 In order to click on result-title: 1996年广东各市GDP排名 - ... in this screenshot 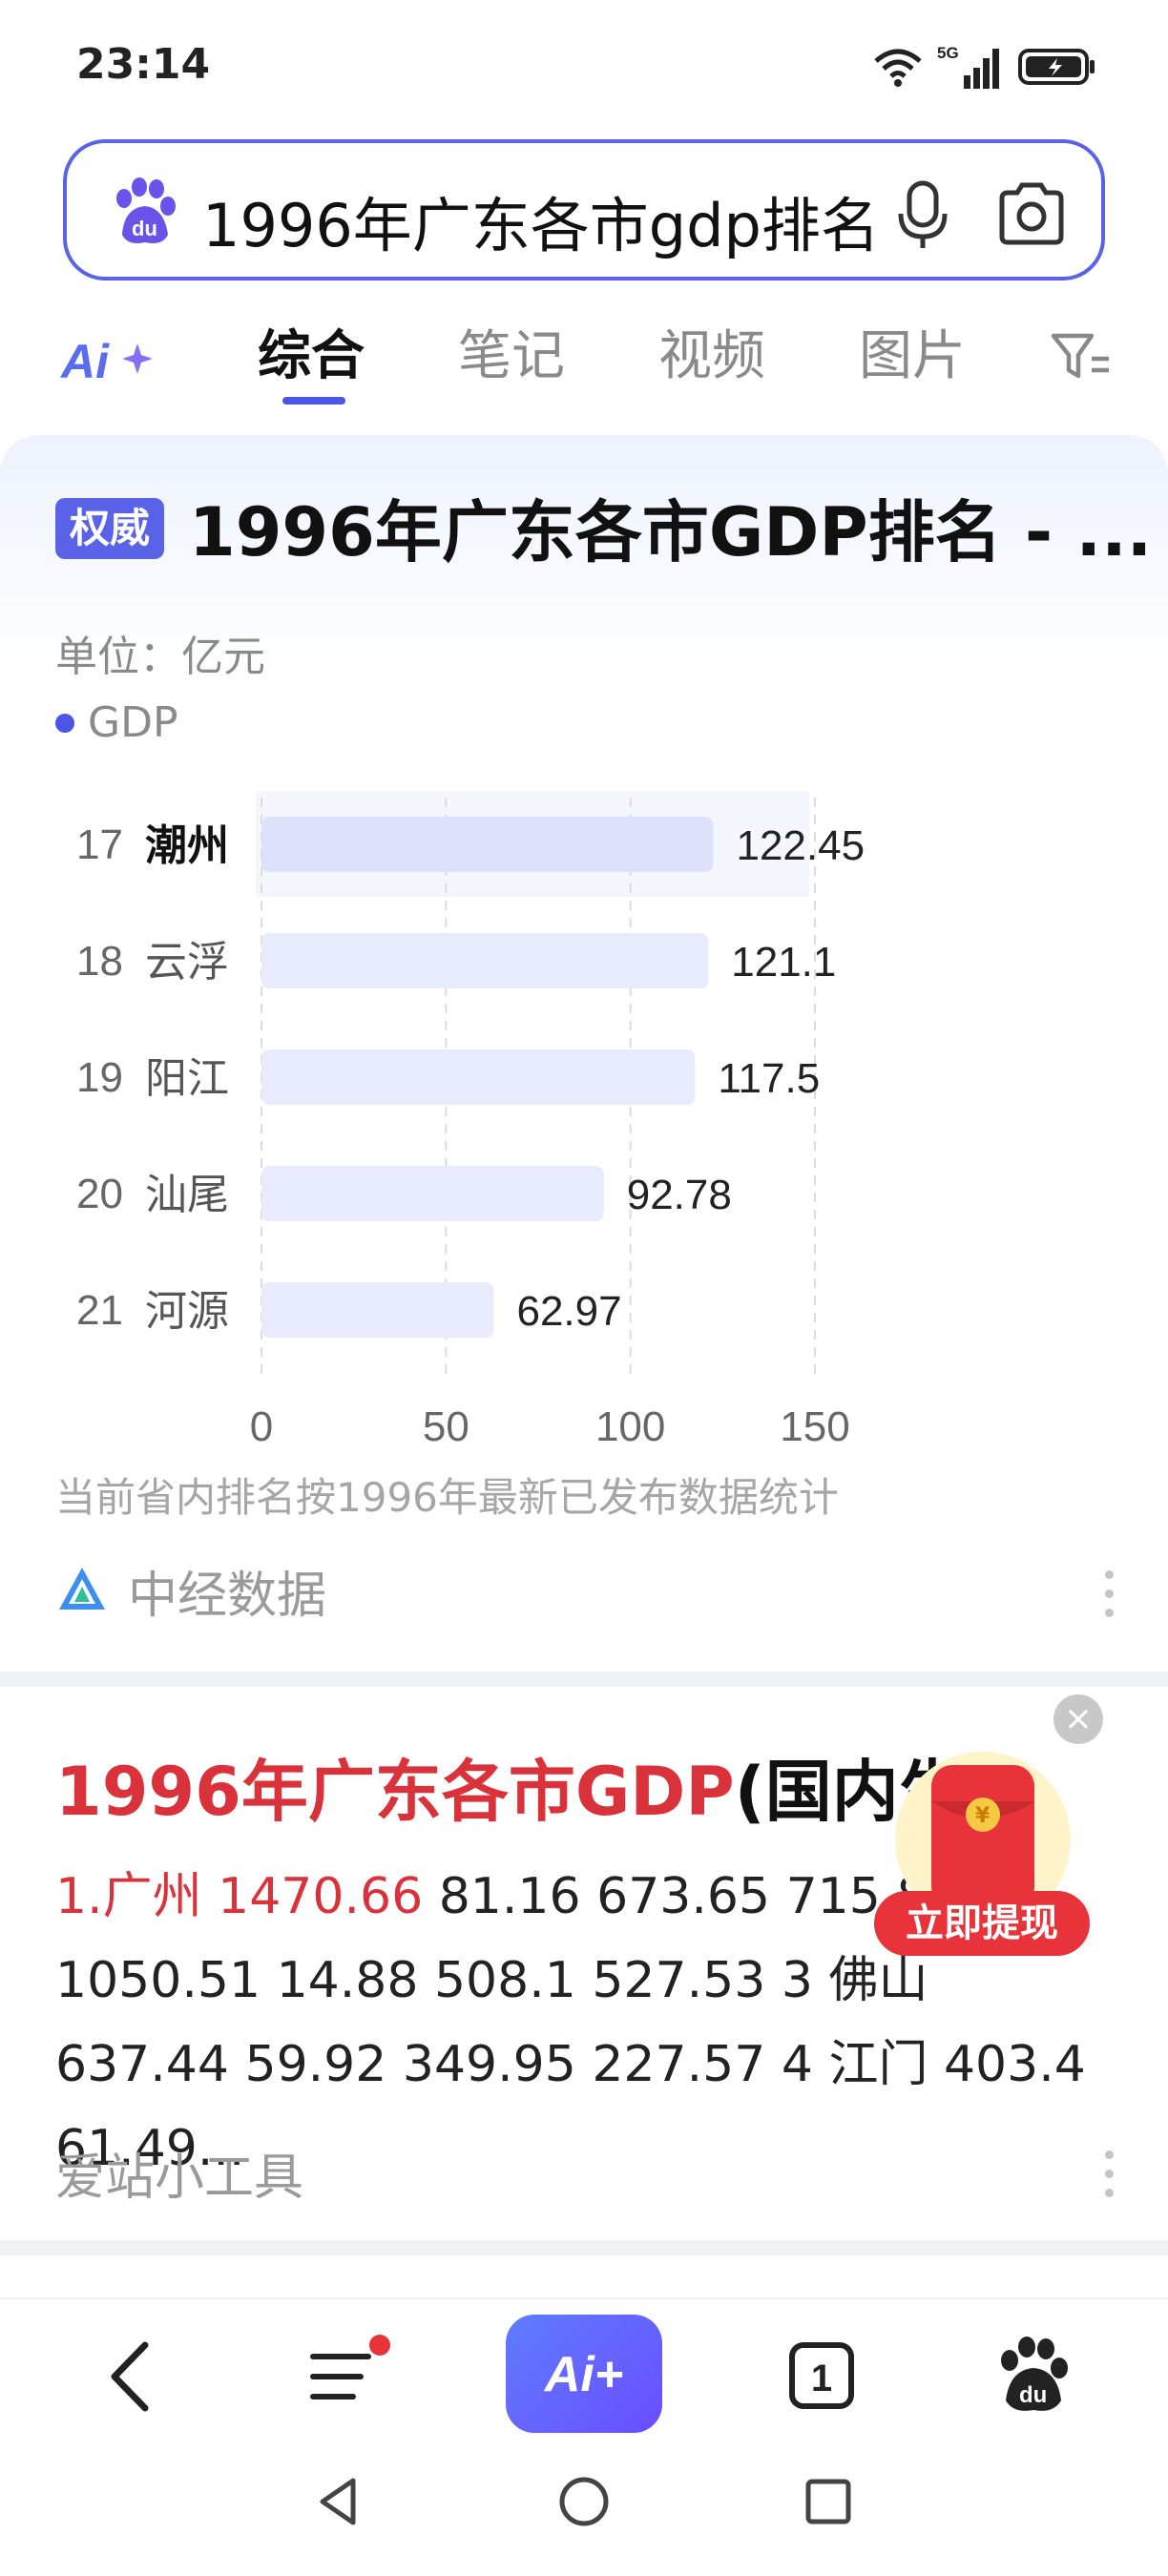, I will do `click(670, 527)`.